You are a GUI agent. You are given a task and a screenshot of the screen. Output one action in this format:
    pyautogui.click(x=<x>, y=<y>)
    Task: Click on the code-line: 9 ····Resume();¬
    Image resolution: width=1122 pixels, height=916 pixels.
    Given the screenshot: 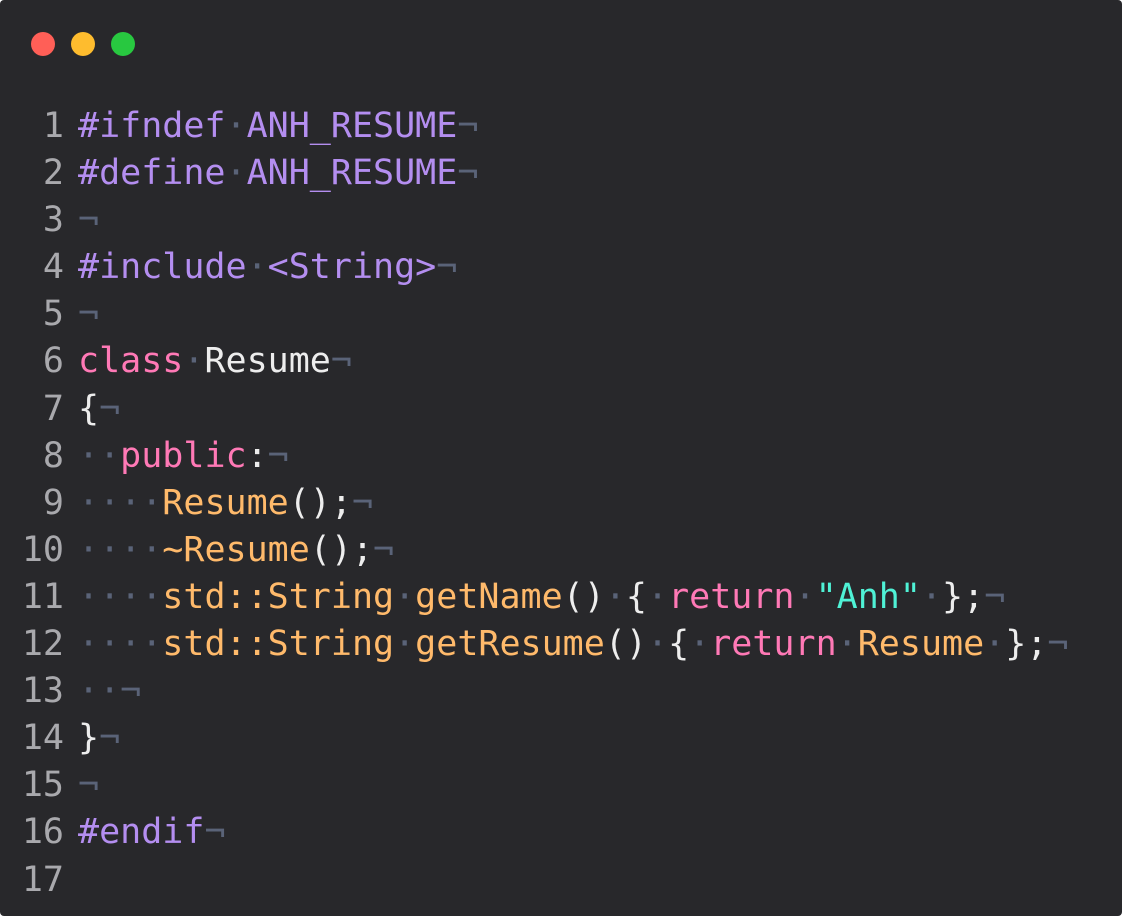 What is the action you would take?
    pyautogui.click(x=534, y=503)
    